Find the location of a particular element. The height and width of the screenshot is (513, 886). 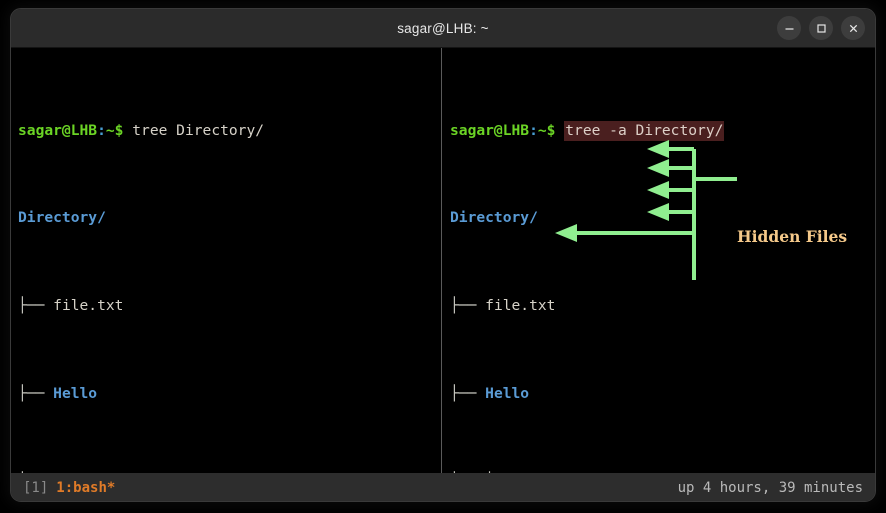

tree-indent: │ is located at coordinates (467, 472).